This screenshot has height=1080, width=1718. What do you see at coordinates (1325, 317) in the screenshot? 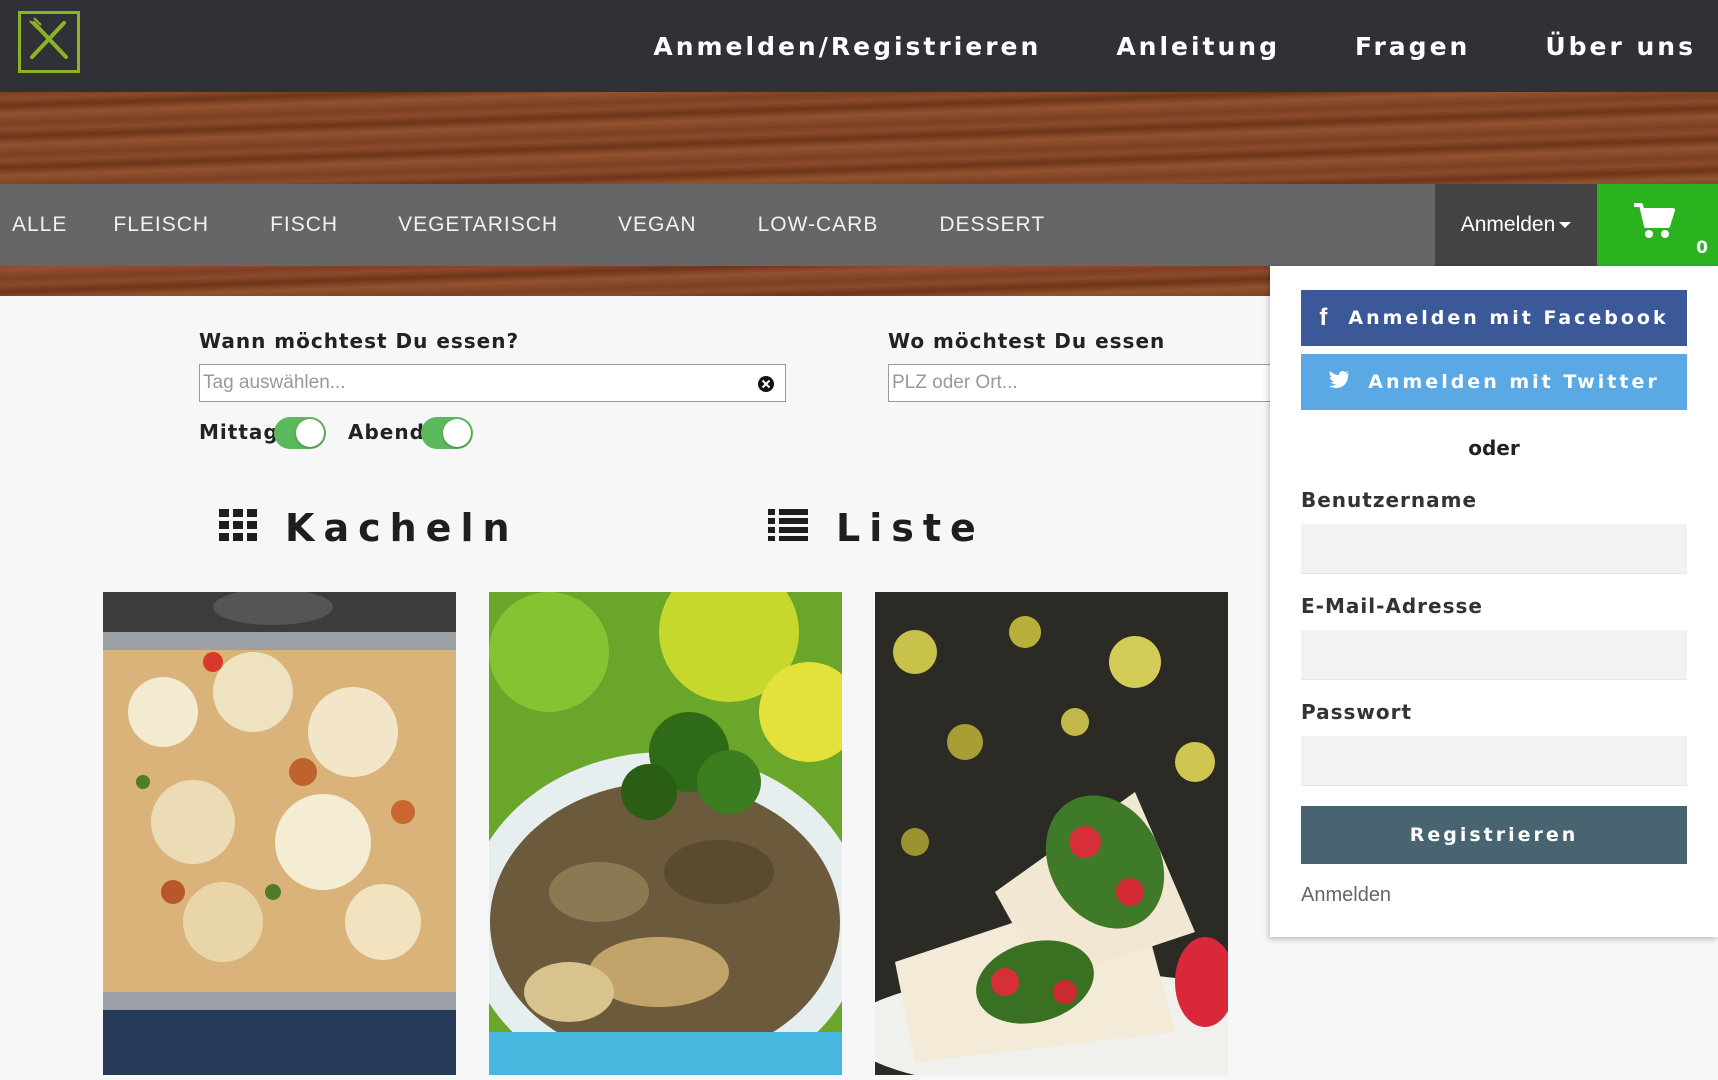
I see `facebook-icon: f` at bounding box center [1325, 317].